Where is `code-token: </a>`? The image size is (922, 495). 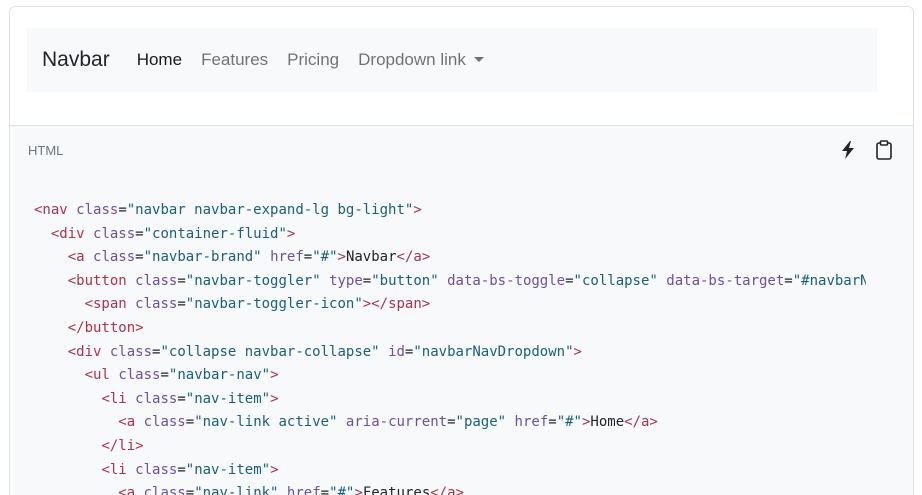 code-token: </a> is located at coordinates (447, 490).